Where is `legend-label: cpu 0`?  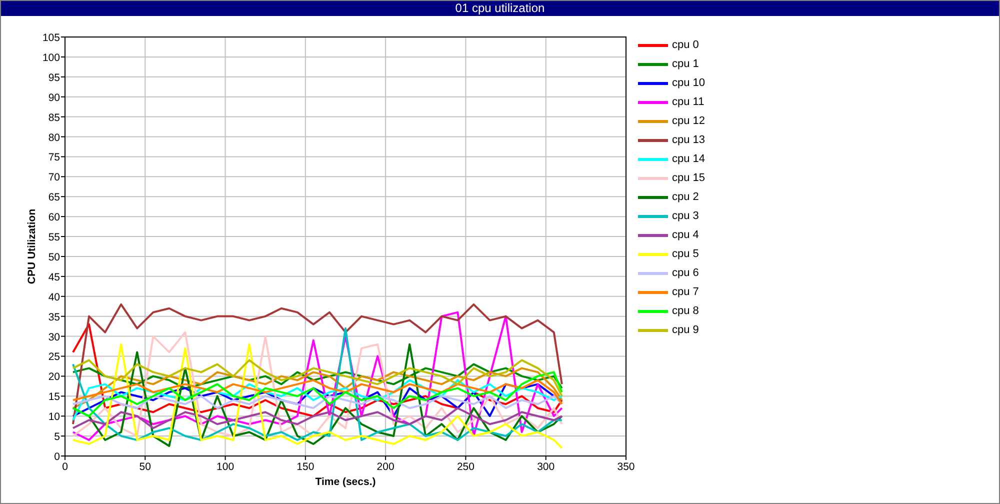
legend-label: cpu 0 is located at coordinates (685, 45).